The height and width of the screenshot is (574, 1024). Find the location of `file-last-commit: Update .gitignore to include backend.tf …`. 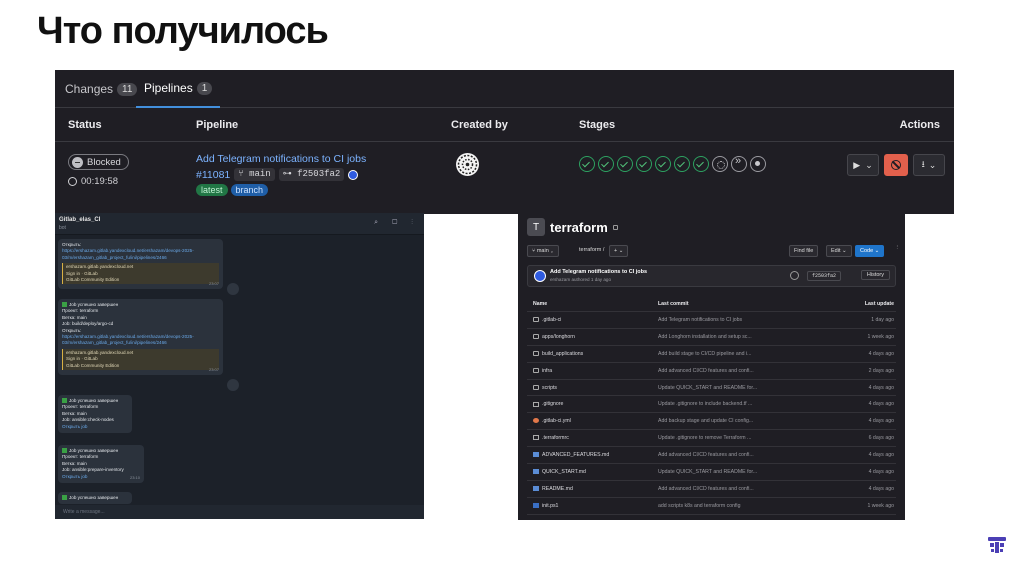

file-last-commit: Update .gitignore to include backend.tf … is located at coordinates (705, 404).